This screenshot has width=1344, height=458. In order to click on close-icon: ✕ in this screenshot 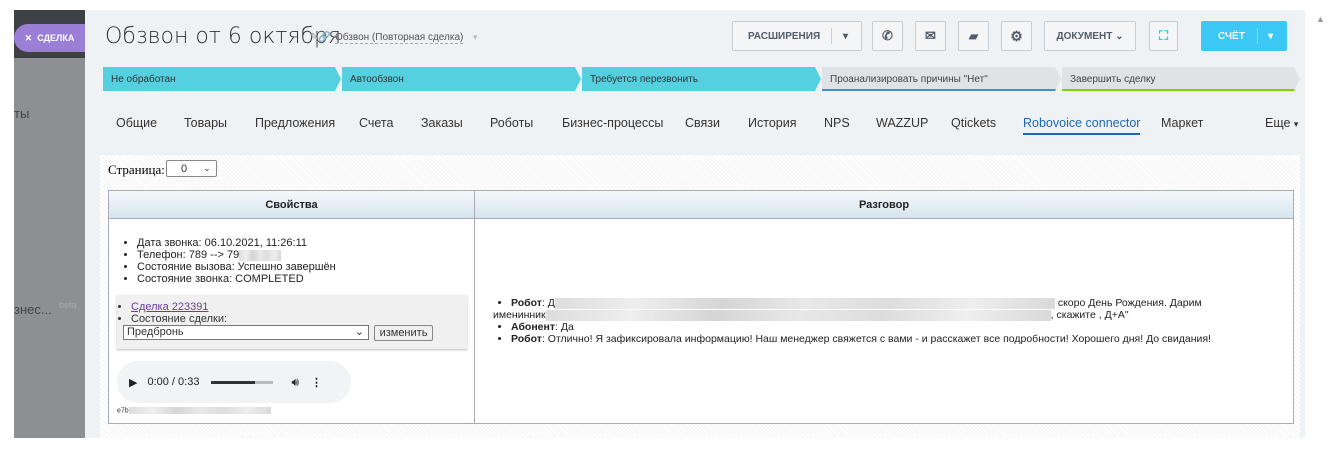, I will do `click(28, 37)`.